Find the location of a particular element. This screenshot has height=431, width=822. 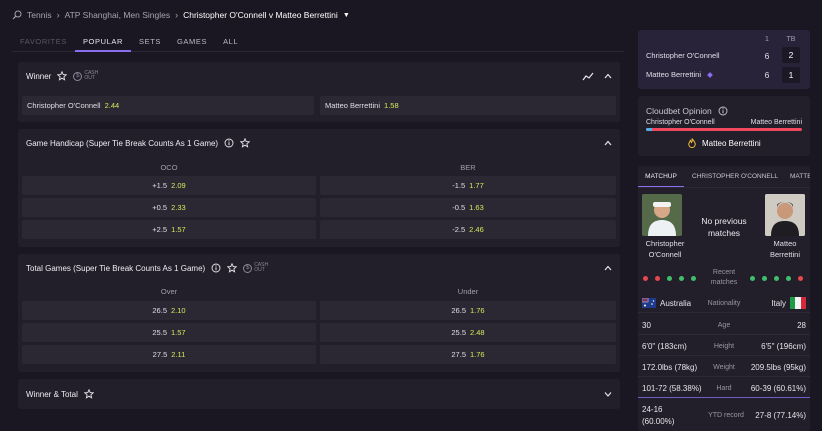

total-outcome: 25.5 1.57 is located at coordinates (169, 332).